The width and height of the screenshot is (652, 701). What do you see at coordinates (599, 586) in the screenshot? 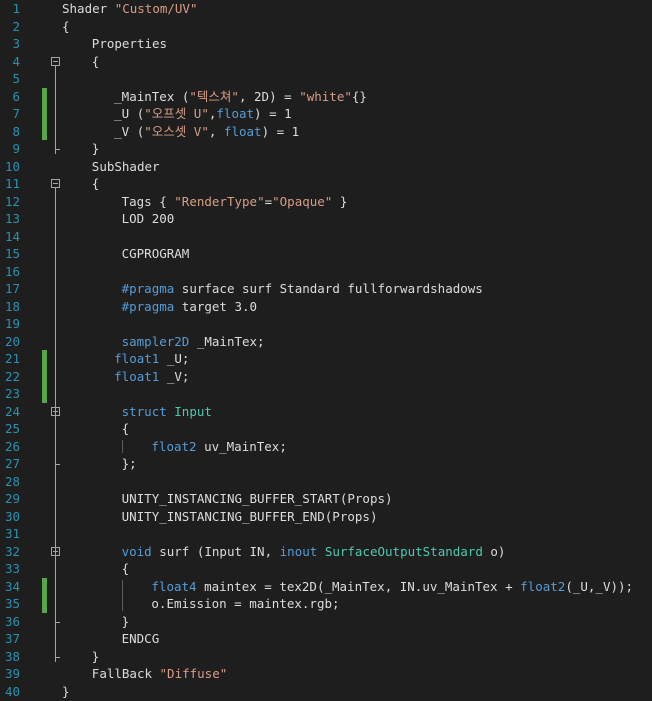
I see `code-token: (_U,_V));` at bounding box center [599, 586].